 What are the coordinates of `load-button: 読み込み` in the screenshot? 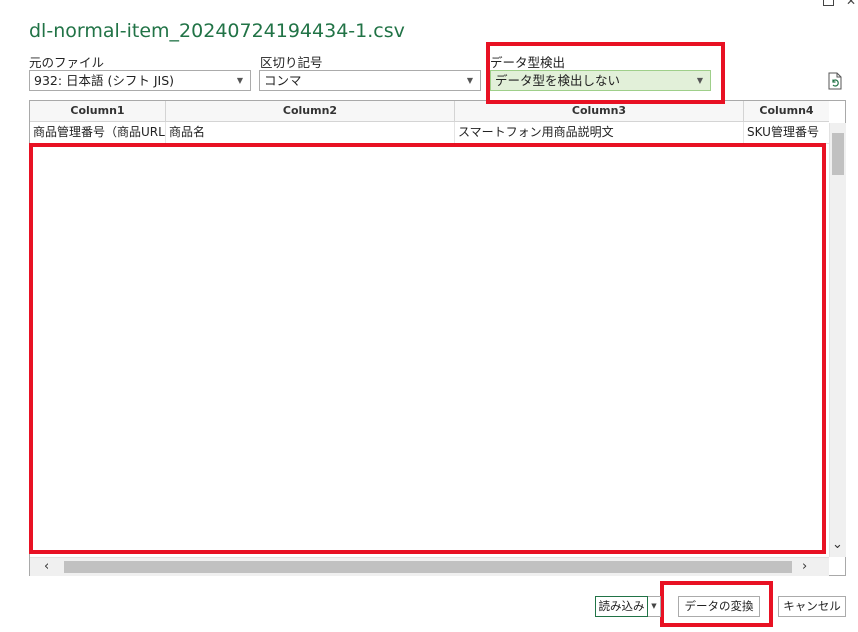 It's located at (621, 606).